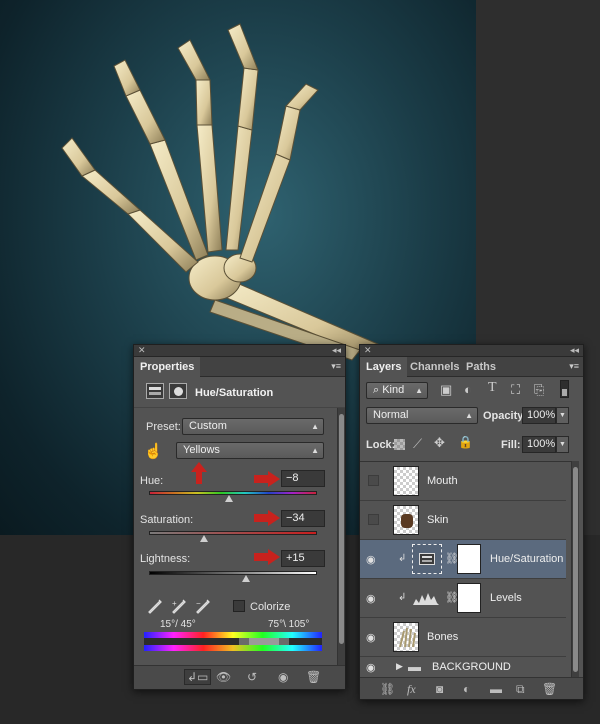  I want to click on filter-type-icon: T, so click(492, 388).